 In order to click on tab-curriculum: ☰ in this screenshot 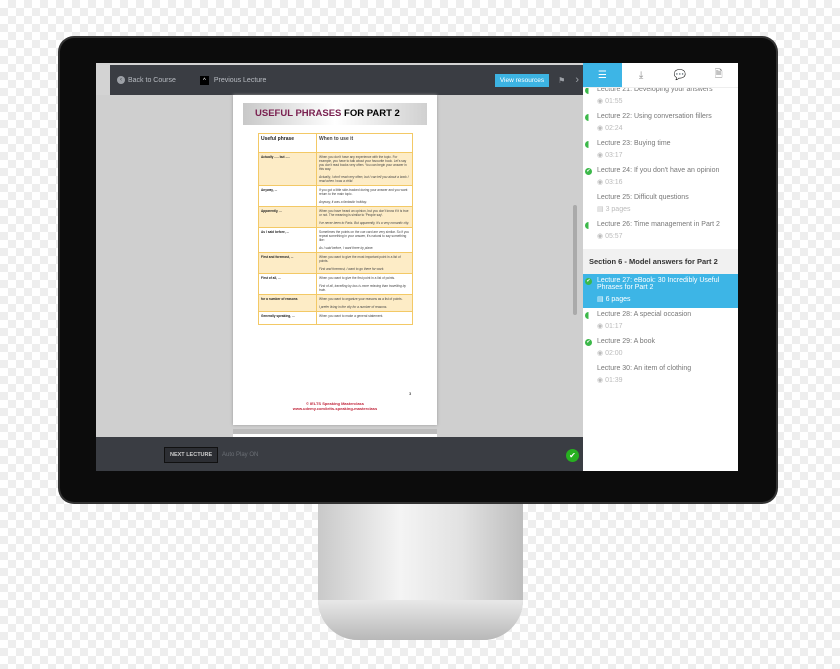, I will do `click(602, 75)`.